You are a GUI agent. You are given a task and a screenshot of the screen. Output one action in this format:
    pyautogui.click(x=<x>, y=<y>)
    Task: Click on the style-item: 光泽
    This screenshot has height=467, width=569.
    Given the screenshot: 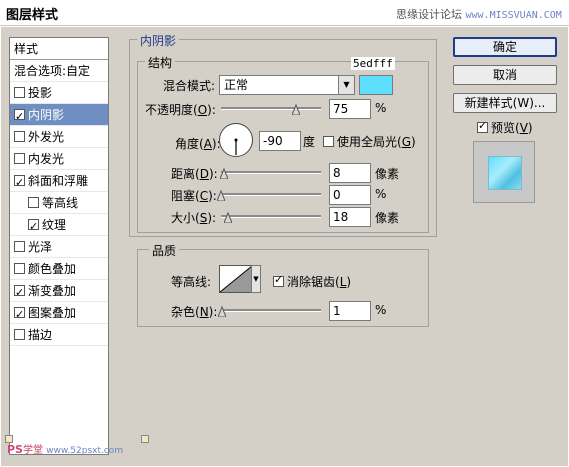 What is the action you would take?
    pyautogui.click(x=59, y=247)
    